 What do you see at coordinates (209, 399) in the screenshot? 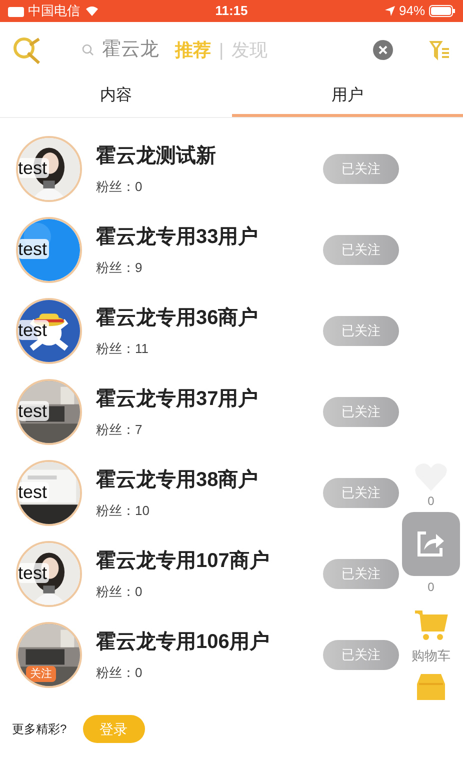
I see `user-name: 霍云龙专用37用户` at bounding box center [209, 399].